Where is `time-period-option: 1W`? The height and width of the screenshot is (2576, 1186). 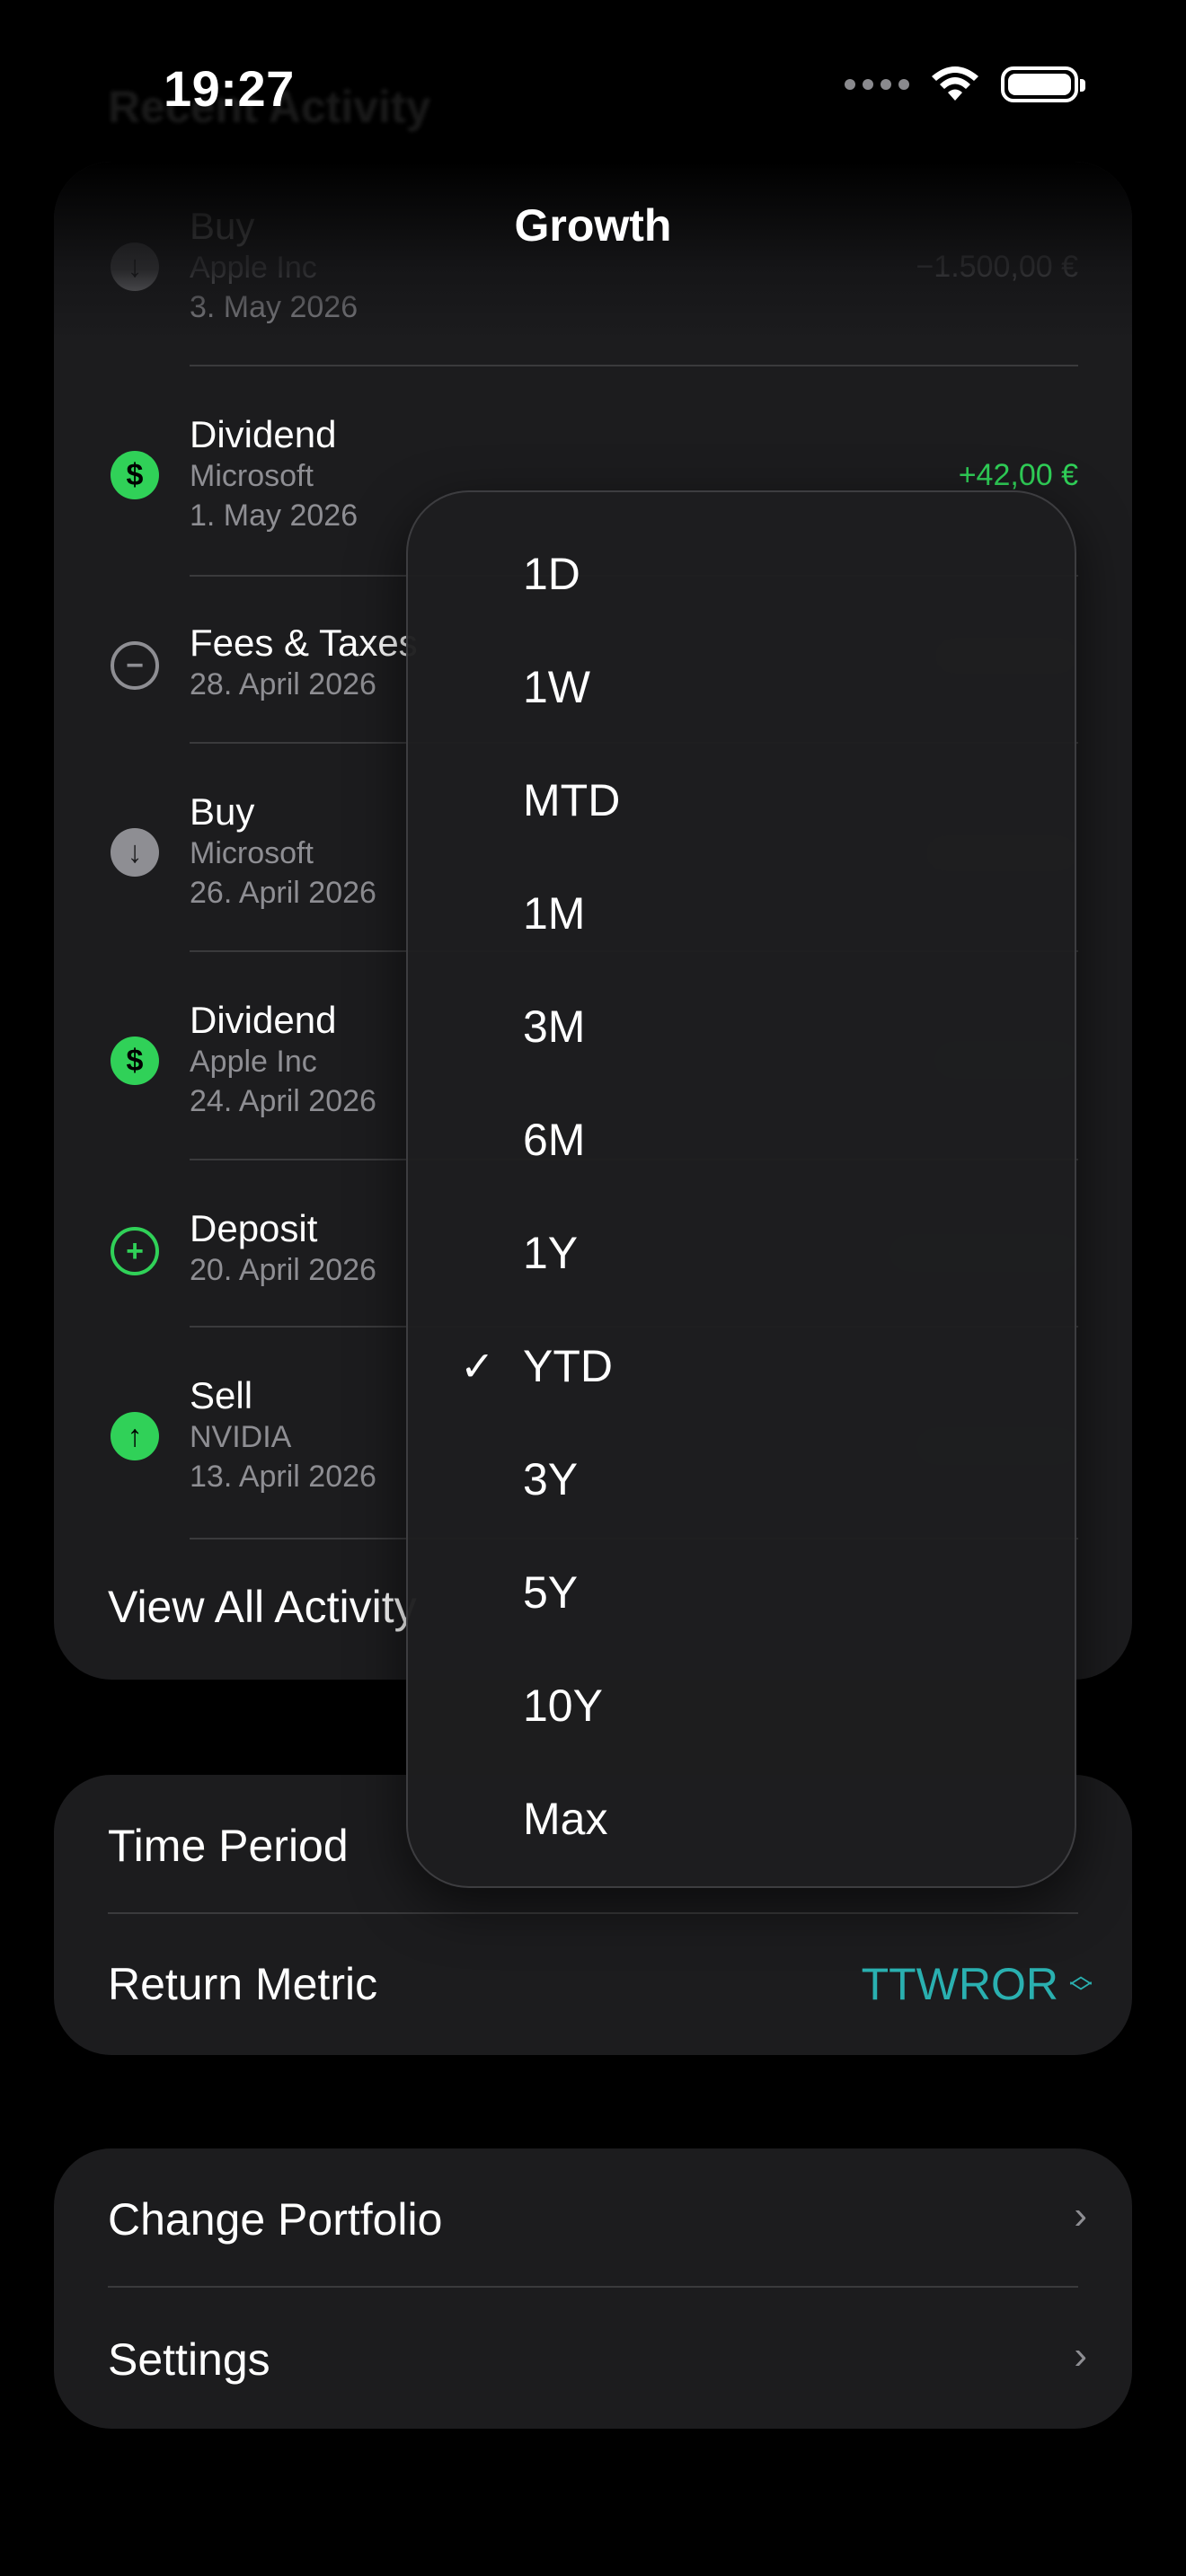
time-period-option: 1W is located at coordinates (741, 687).